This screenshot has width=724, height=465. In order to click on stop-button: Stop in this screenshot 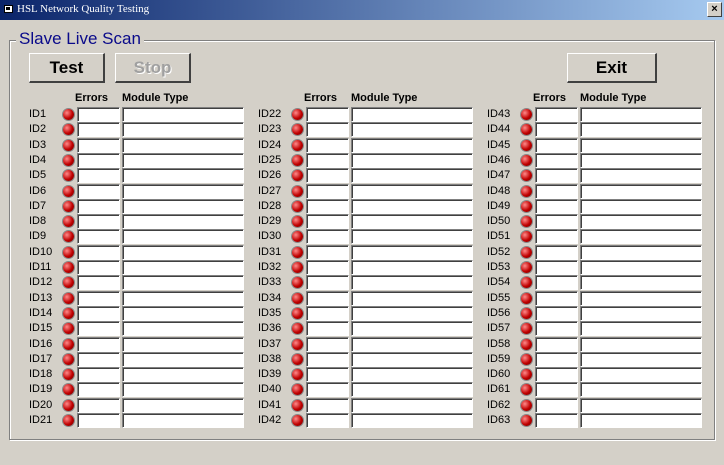, I will do `click(153, 68)`.